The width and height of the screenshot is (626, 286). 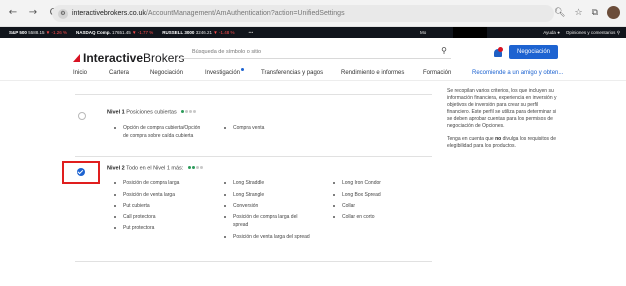 What do you see at coordinates (13, 13) in the screenshot?
I see `back-icon: ←` at bounding box center [13, 13].